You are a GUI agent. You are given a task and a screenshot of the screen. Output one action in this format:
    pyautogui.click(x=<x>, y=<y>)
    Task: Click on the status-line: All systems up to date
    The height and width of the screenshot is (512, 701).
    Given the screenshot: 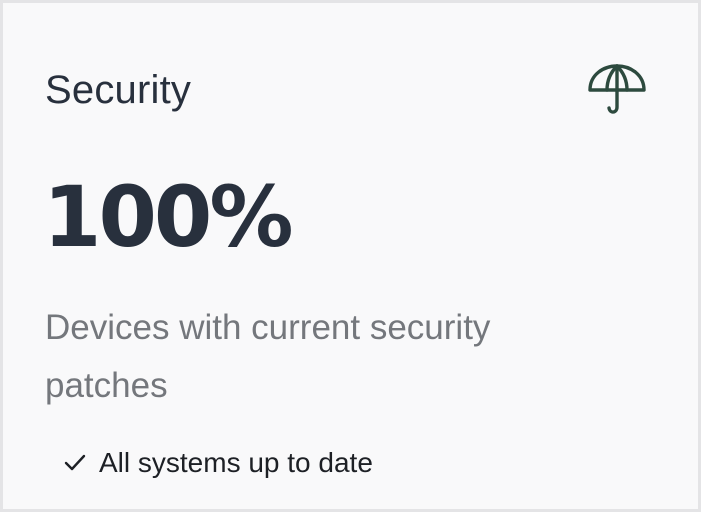 What is the action you would take?
    pyautogui.click(x=218, y=463)
    